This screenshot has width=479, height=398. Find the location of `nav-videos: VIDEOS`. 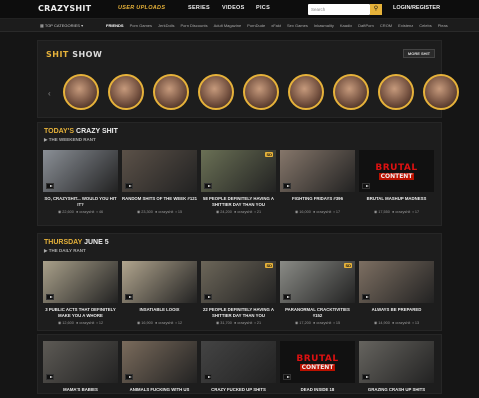

nav-videos: VIDEOS is located at coordinates (233, 8).